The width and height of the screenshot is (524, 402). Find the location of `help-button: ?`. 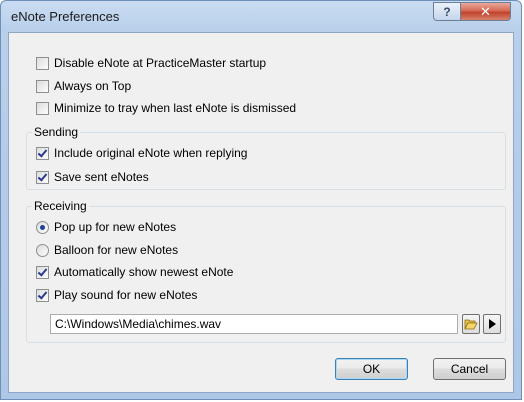

help-button: ? is located at coordinates (447, 11).